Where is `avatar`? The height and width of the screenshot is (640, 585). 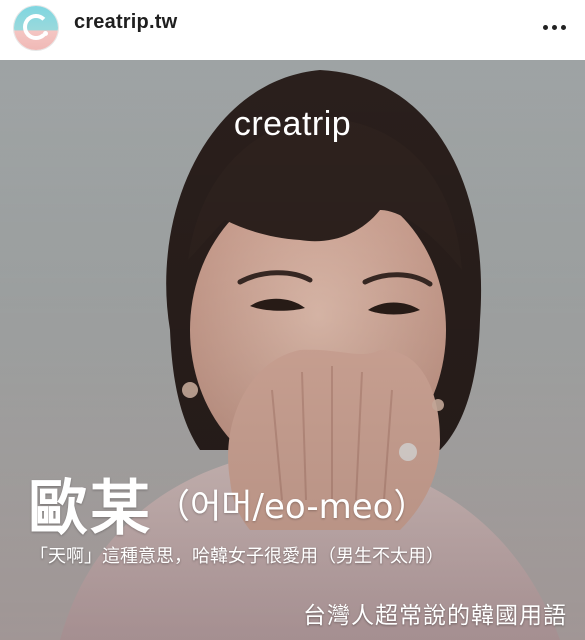
avatar is located at coordinates (36, 28).